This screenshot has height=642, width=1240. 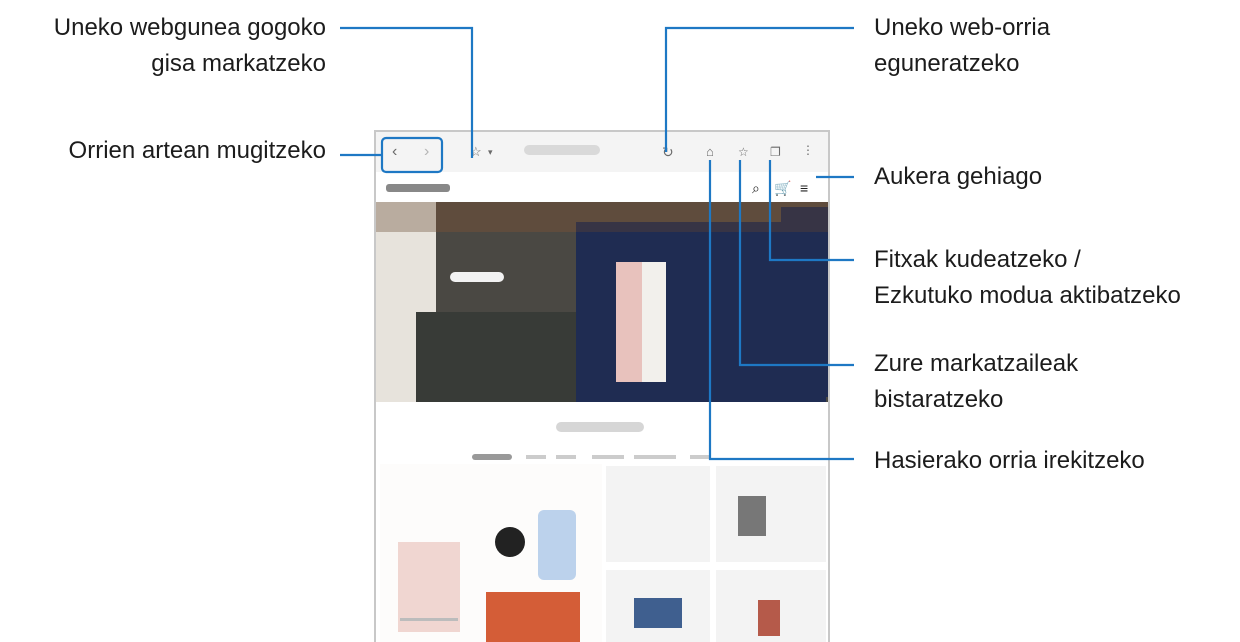 What do you see at coordinates (602, 152) in the screenshot?
I see `browser-toolbar: ‹ › ☆ ▾ ↻ ⌂ ☆ ❐ ⋮` at bounding box center [602, 152].